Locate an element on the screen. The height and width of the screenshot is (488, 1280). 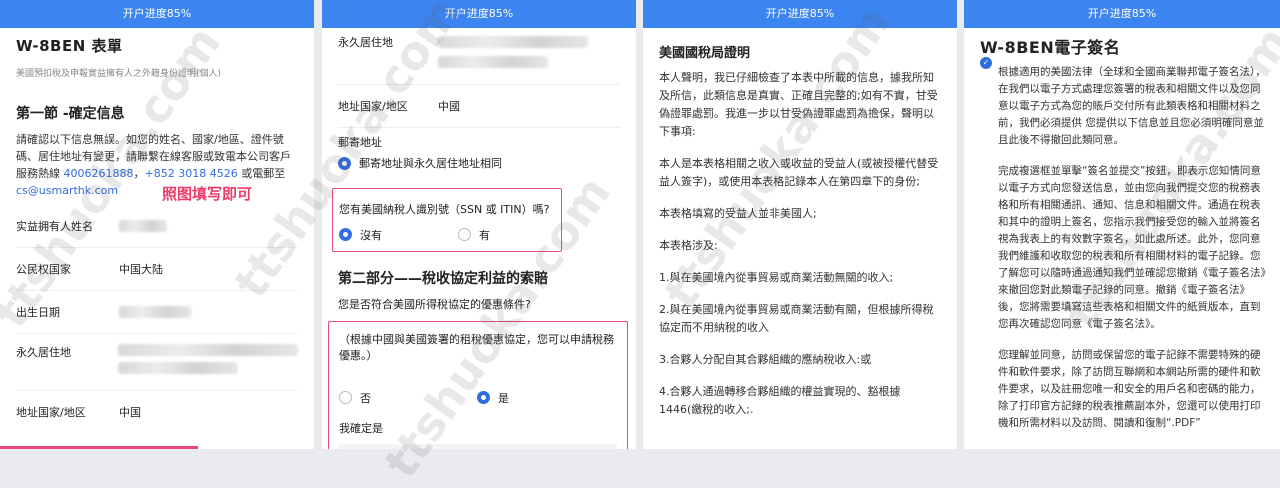
cert-paragraph: 本表格涉及: is located at coordinates (688, 245).